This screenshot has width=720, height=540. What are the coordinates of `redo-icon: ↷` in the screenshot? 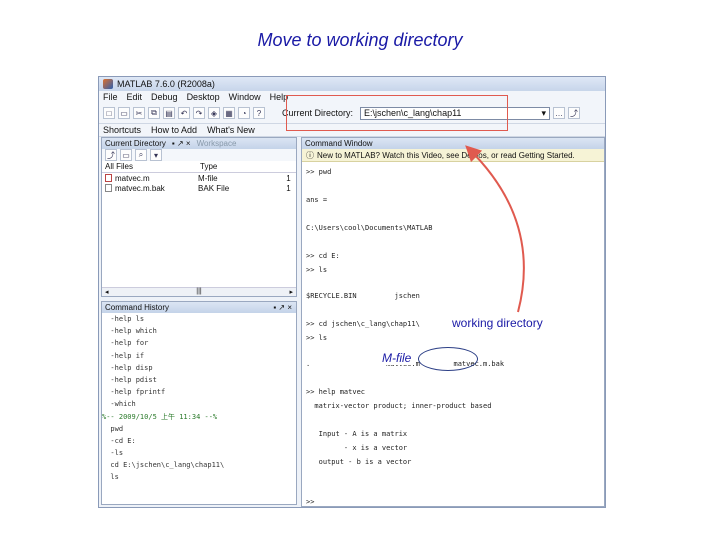 It's located at (199, 113).